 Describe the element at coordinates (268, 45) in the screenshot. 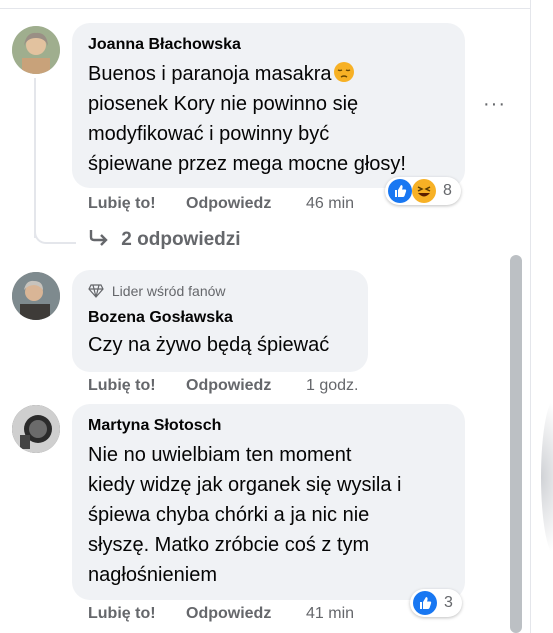

I see `comment-author: Joanna Błachowska` at that location.